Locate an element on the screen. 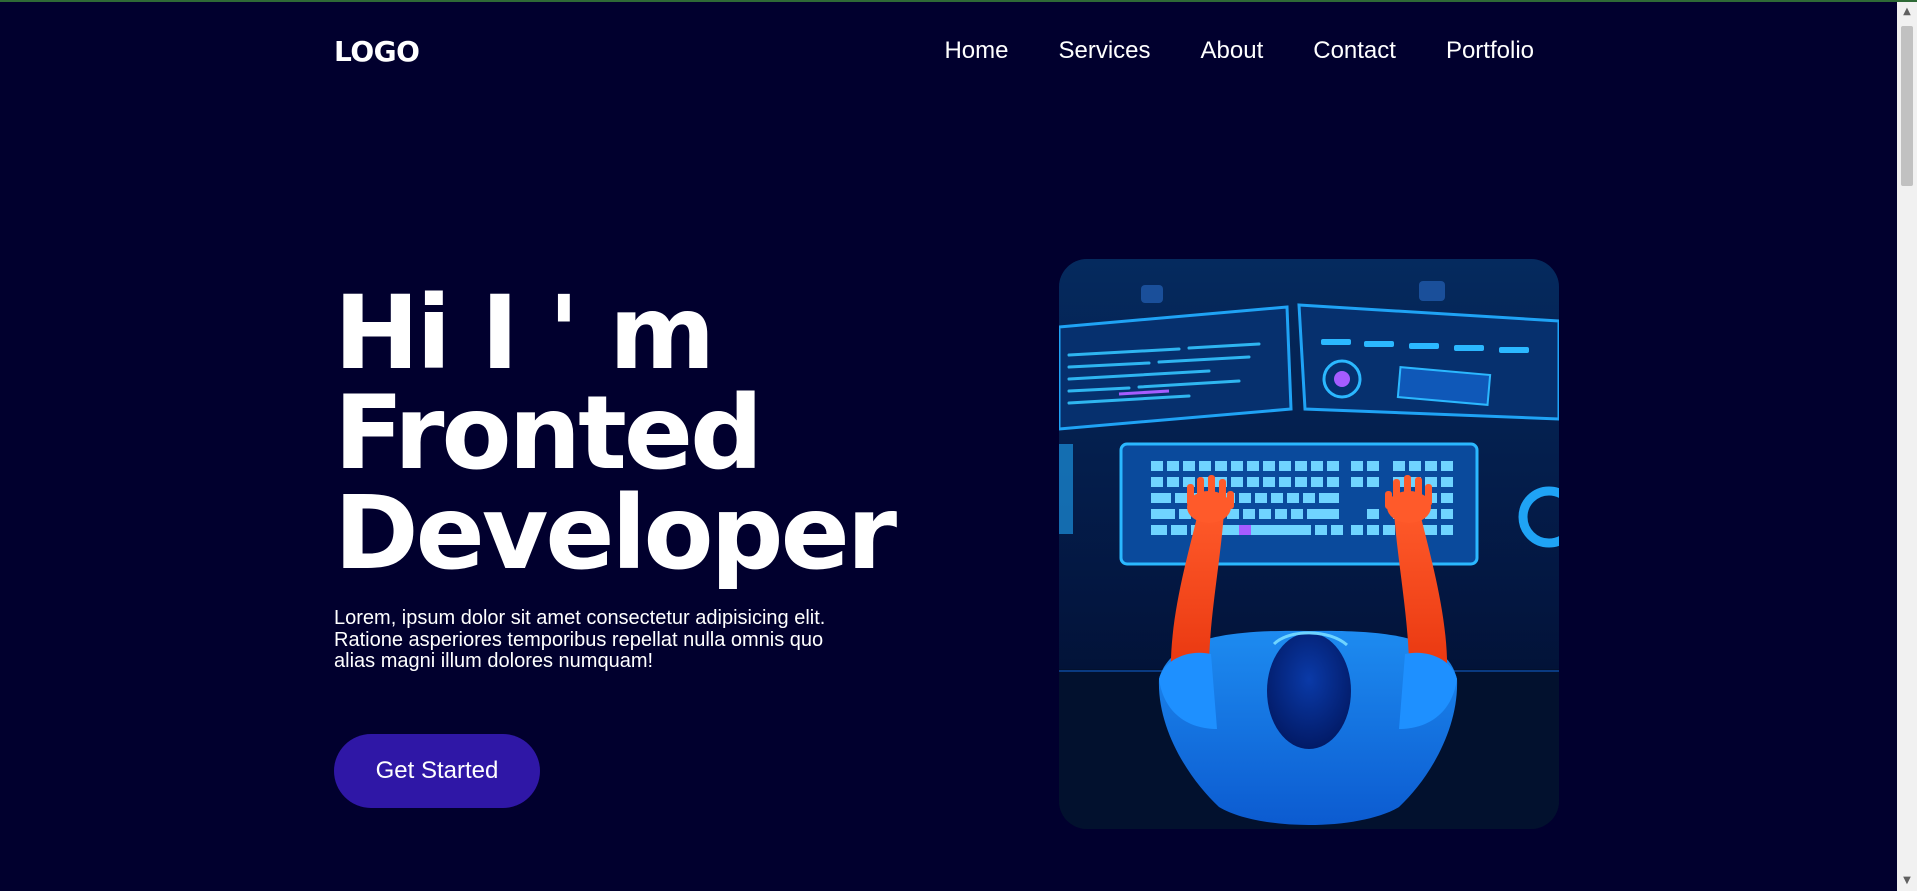  nav-home: Home is located at coordinates (976, 51).